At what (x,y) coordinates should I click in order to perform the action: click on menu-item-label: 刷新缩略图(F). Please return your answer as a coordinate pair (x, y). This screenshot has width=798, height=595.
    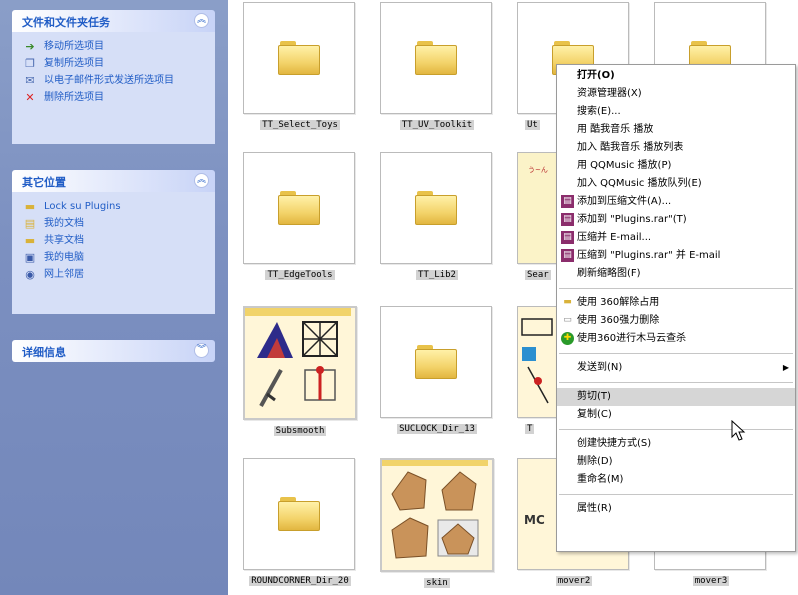
    Looking at the image, I should click on (609, 273).